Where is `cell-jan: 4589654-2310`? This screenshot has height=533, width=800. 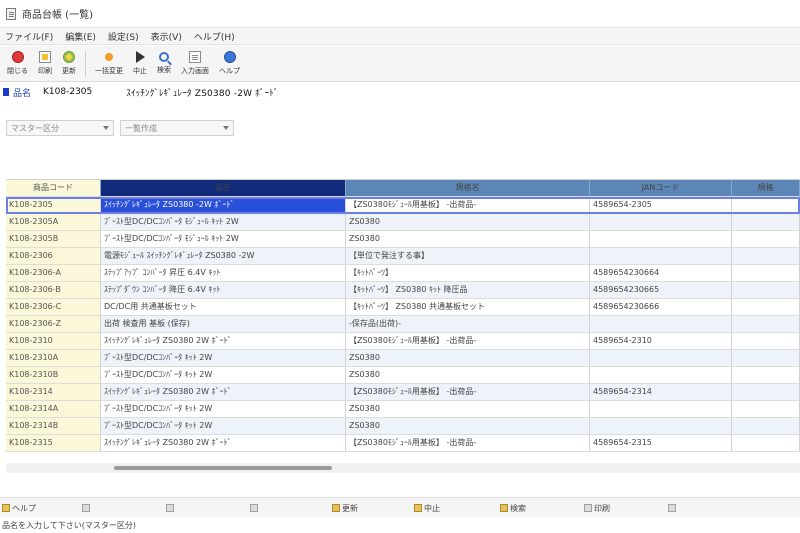 cell-jan: 4589654-2310 is located at coordinates (661, 341).